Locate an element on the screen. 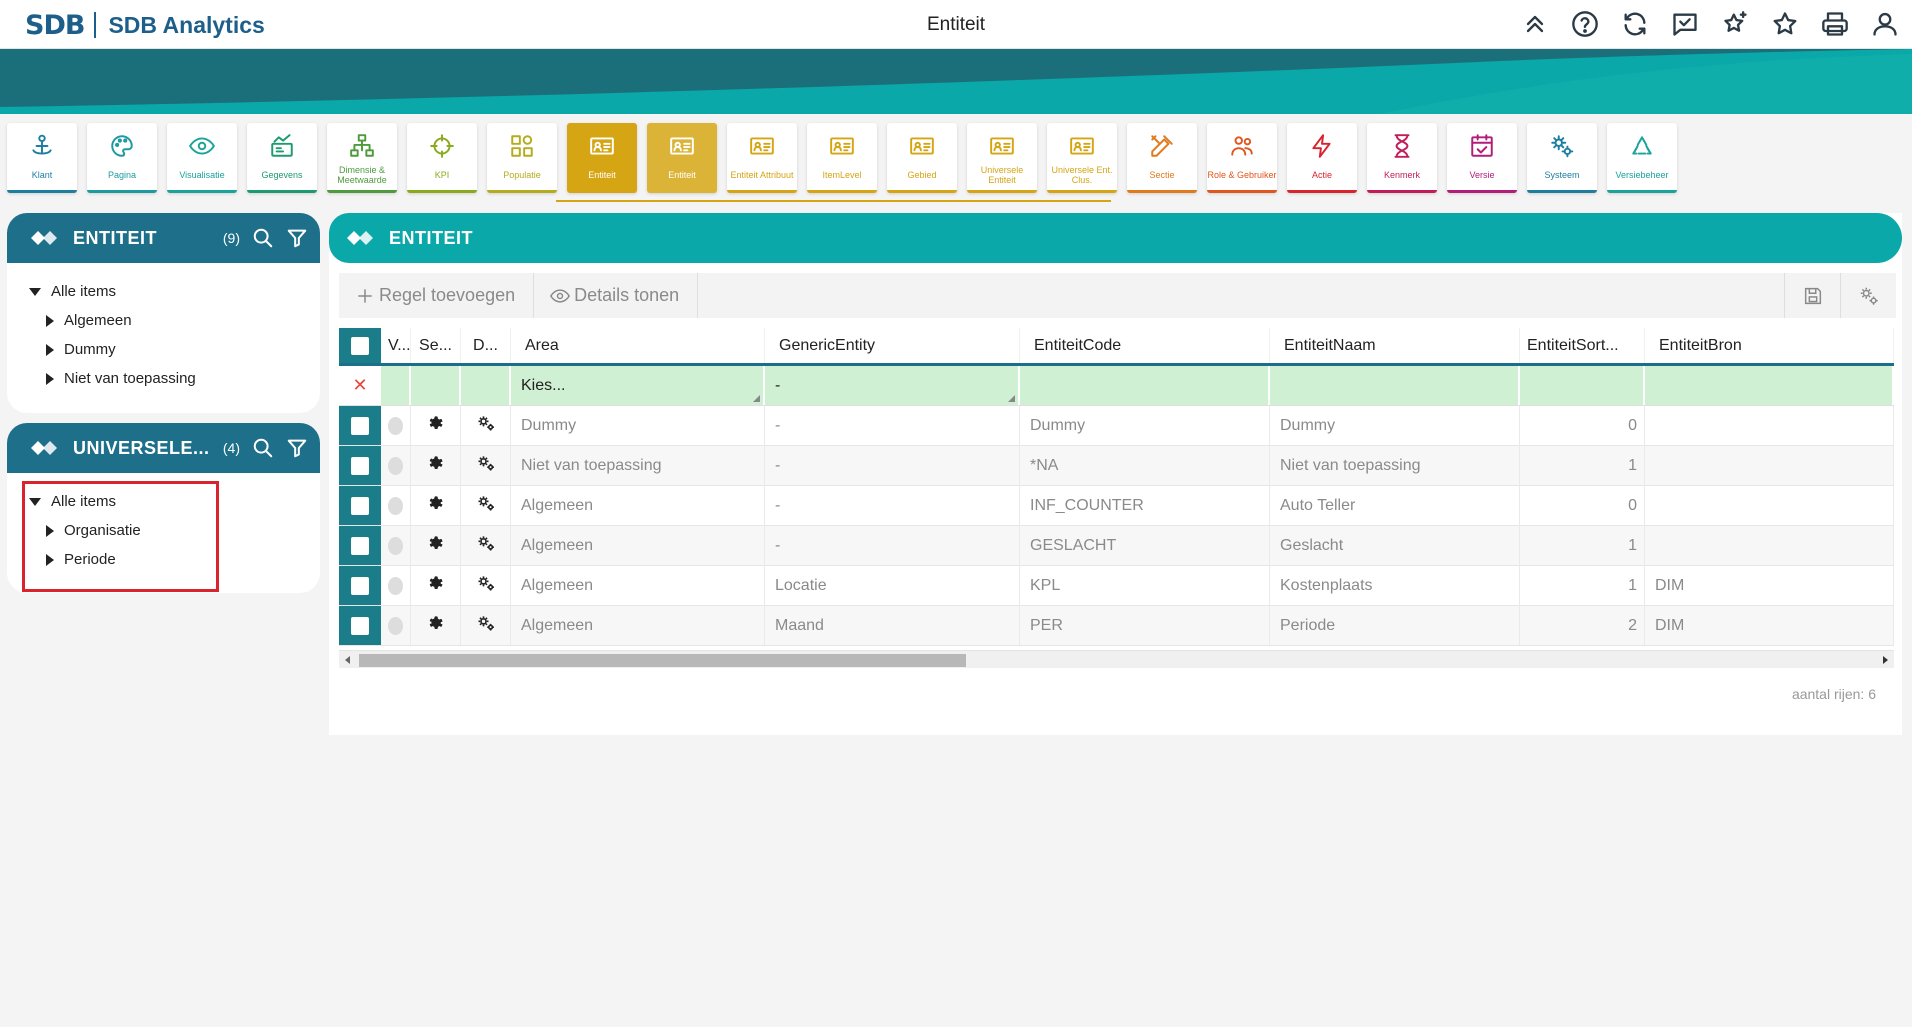 This screenshot has height=1027, width=1912. tree-item-dummy: Dummy is located at coordinates (174, 349).